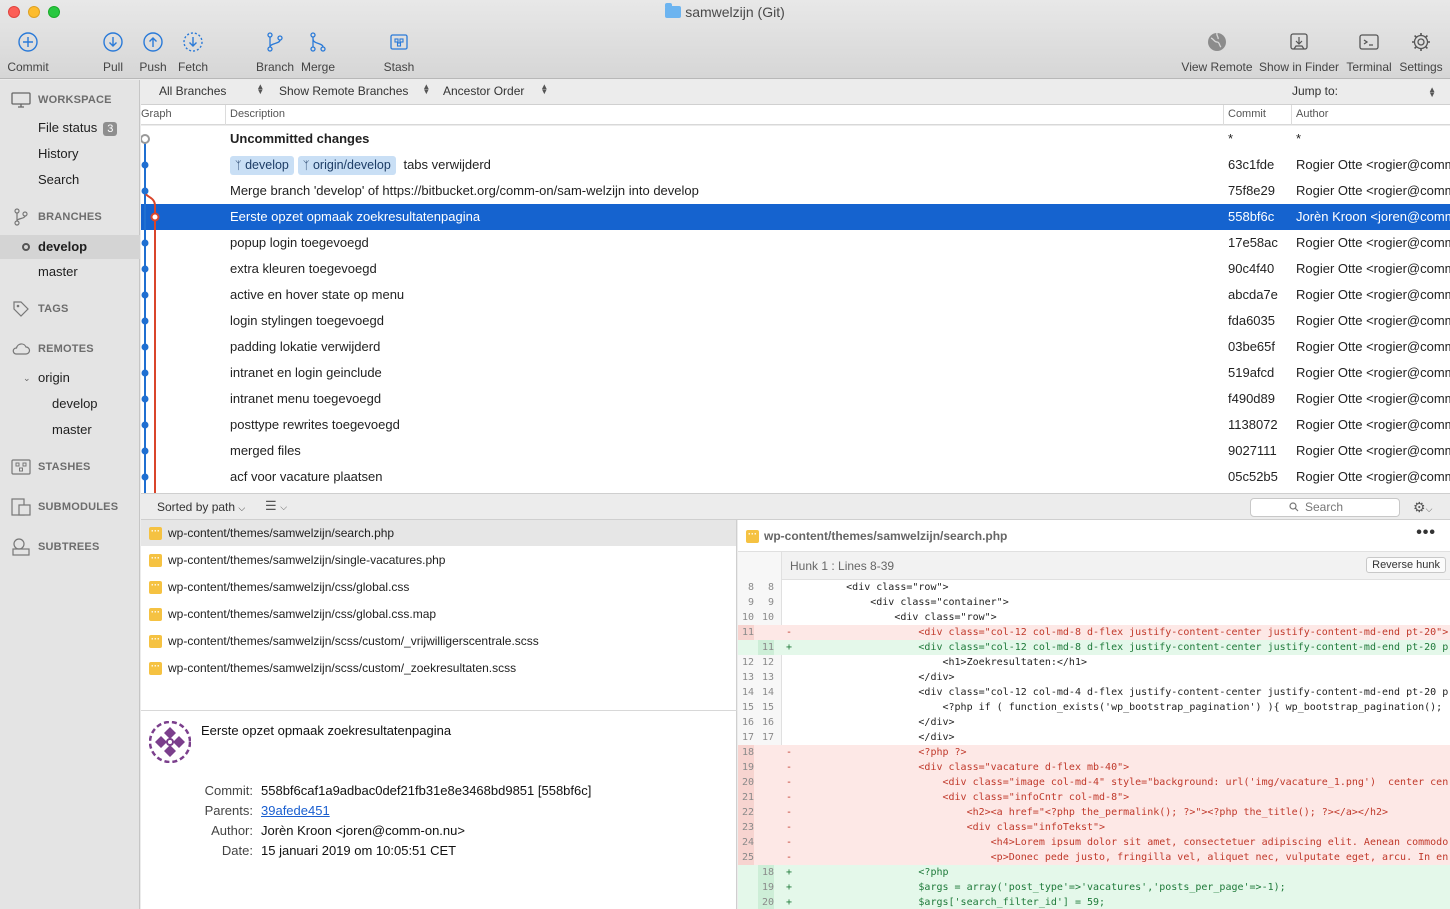 This screenshot has width=1450, height=909. Describe the element at coordinates (1094, 602) in the screenshot. I see `diff-line-context: 9 9 <div class="container">` at that location.